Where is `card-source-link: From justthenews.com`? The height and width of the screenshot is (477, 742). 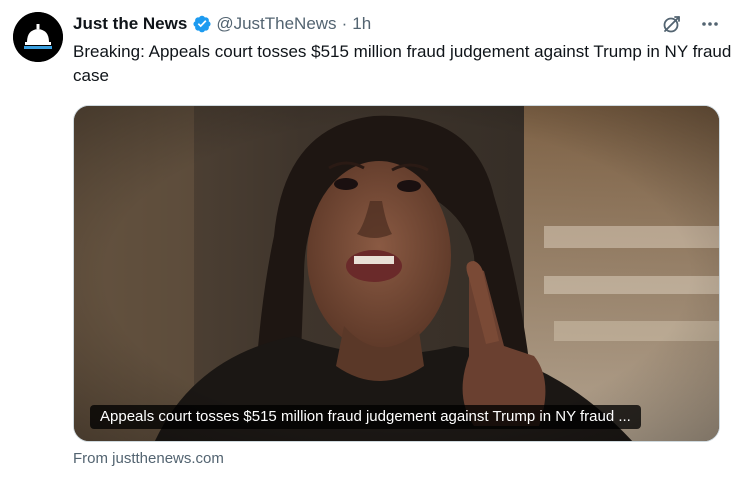
card-source-link: From justthenews.com is located at coordinates (148, 459).